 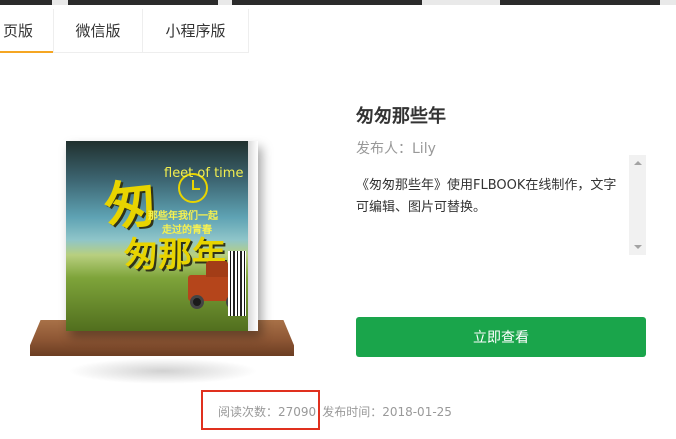 What do you see at coordinates (637, 247) in the screenshot?
I see `scroll-down-arrow-icon` at bounding box center [637, 247].